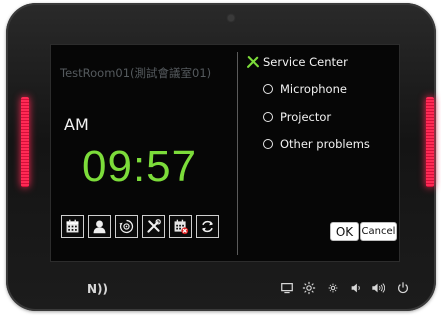 The width and height of the screenshot is (441, 315). What do you see at coordinates (140, 166) in the screenshot?
I see `clock-time: 09:57` at bounding box center [140, 166].